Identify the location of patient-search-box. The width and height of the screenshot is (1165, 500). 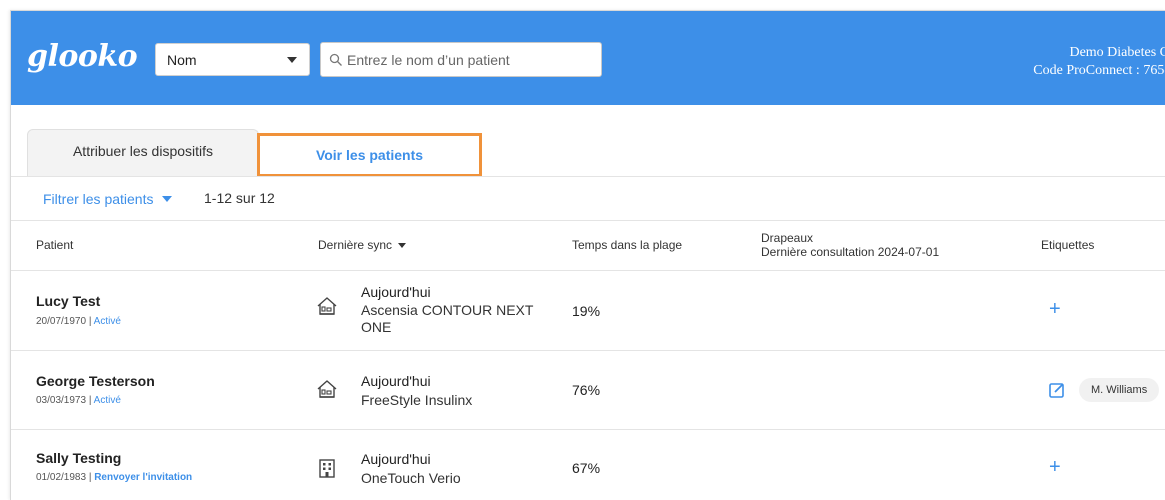
(461, 59).